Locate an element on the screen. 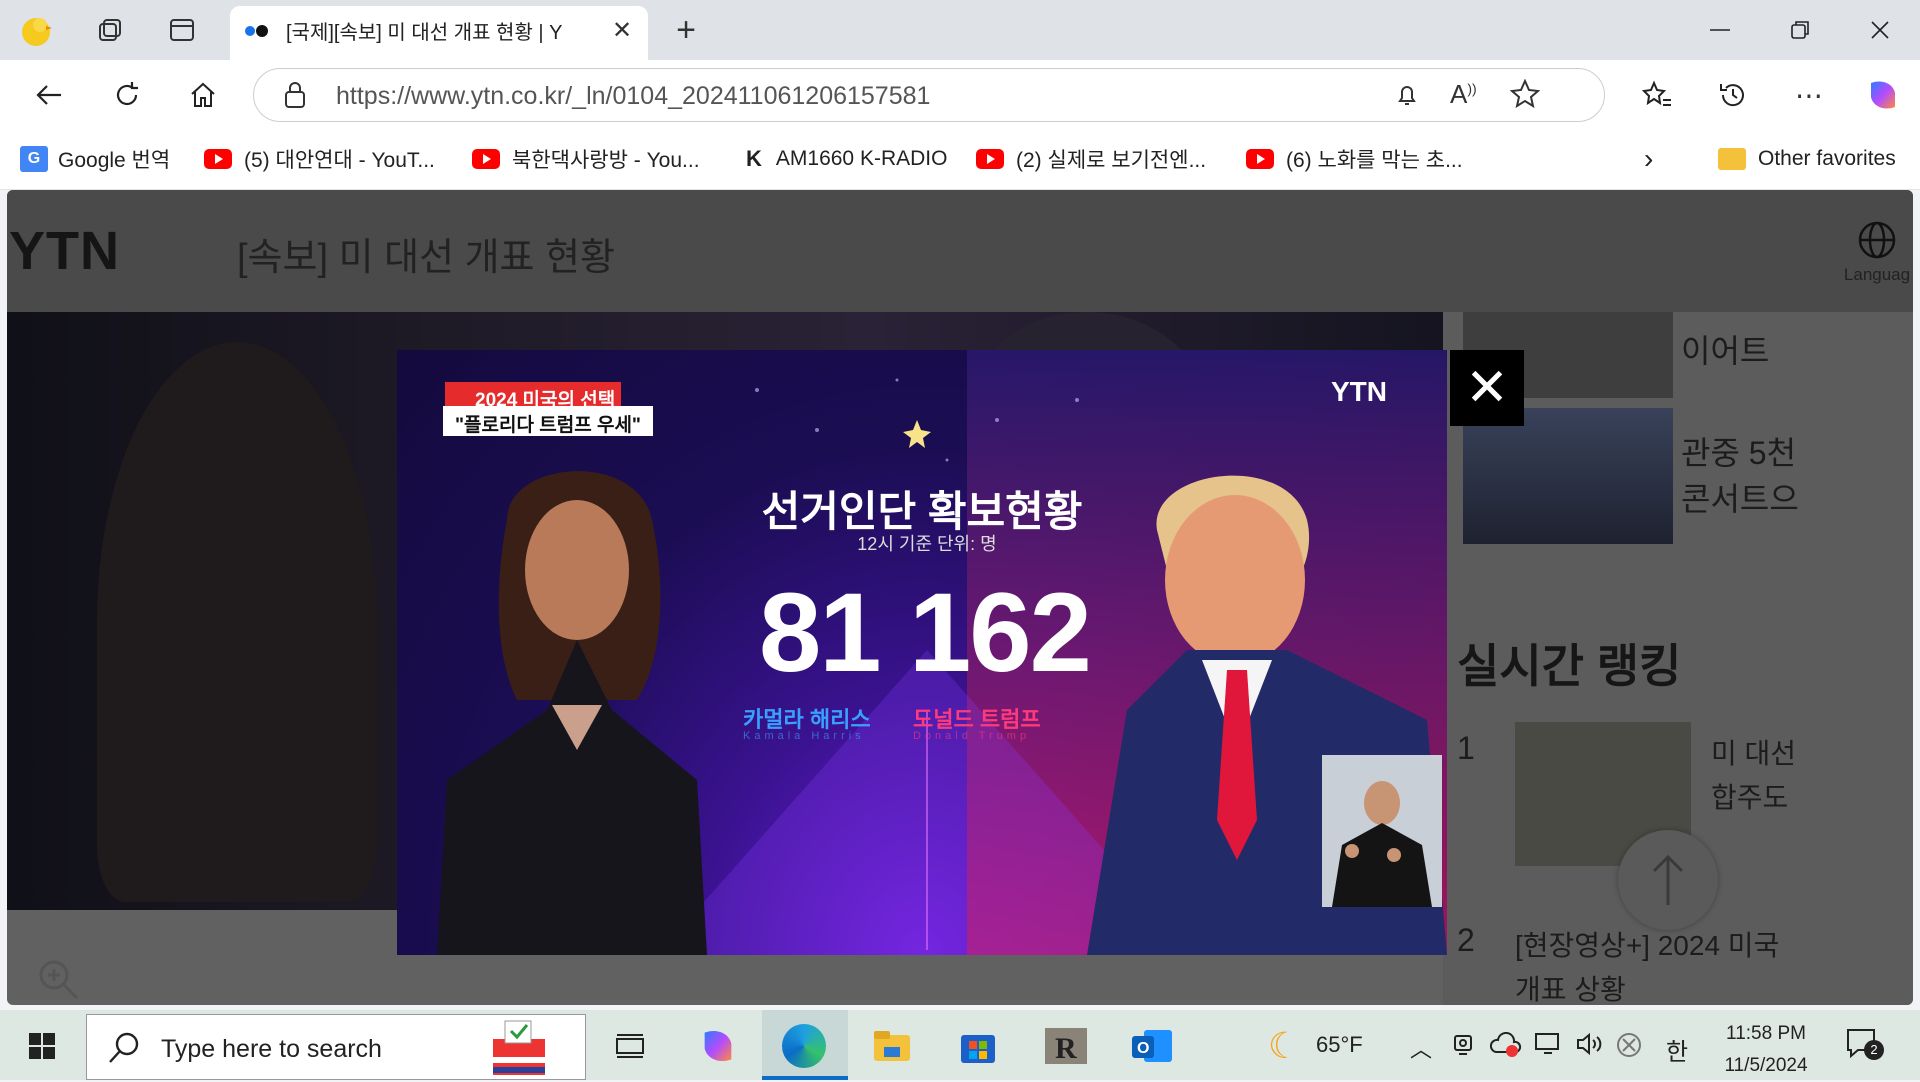 The height and width of the screenshot is (1082, 1920). weather-temp: 65°F is located at coordinates (1339, 1045).